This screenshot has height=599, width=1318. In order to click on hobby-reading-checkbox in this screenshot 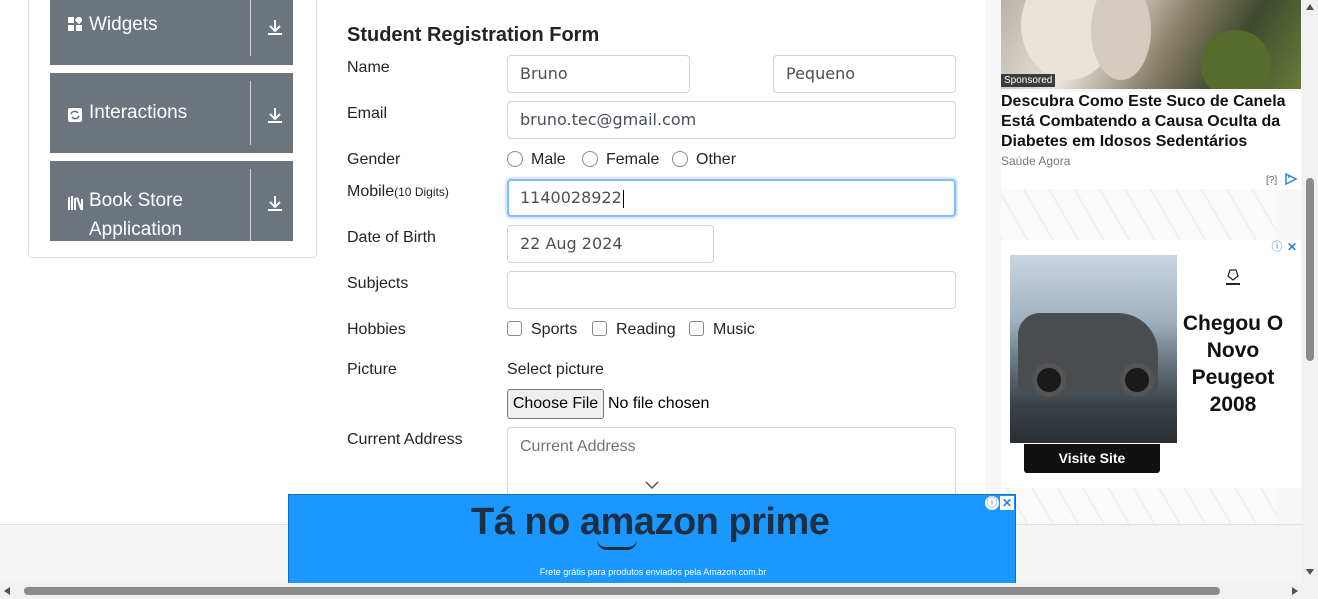, I will do `click(599, 328)`.